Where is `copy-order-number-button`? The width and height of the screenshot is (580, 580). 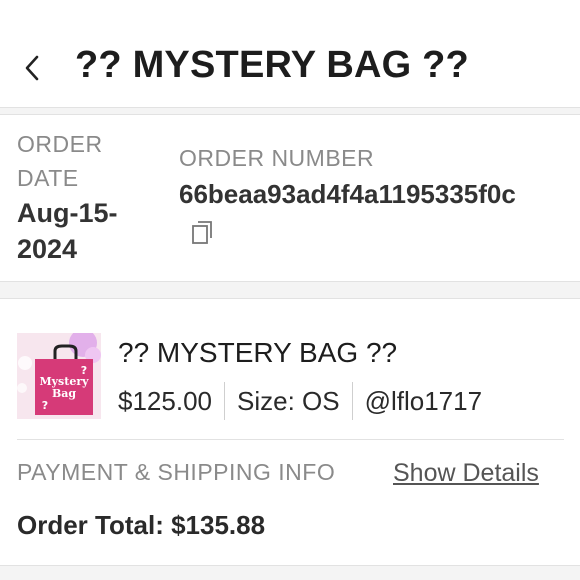 copy-order-number-button is located at coordinates (203, 232).